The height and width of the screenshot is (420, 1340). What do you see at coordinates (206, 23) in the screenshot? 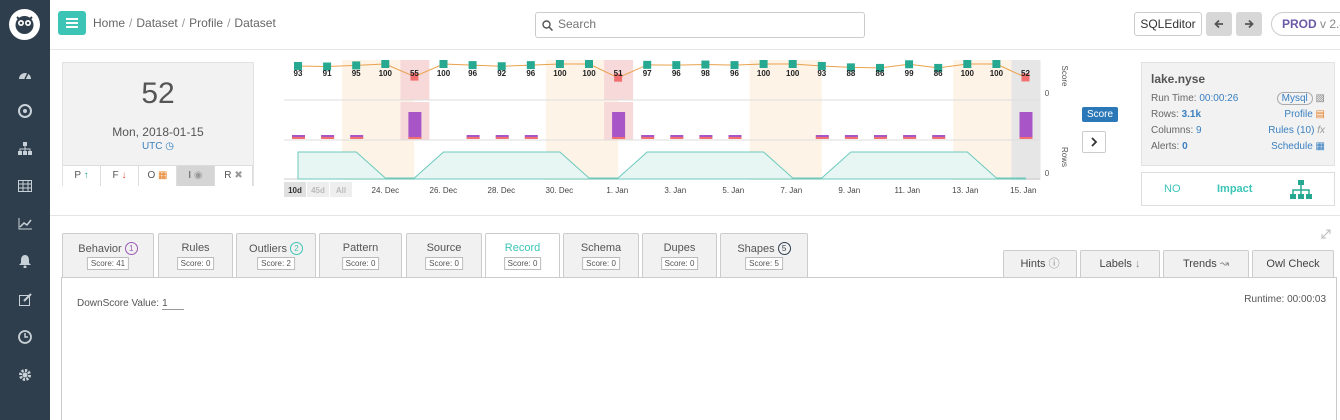
I see `breadcrumb-profile: Profile` at bounding box center [206, 23].